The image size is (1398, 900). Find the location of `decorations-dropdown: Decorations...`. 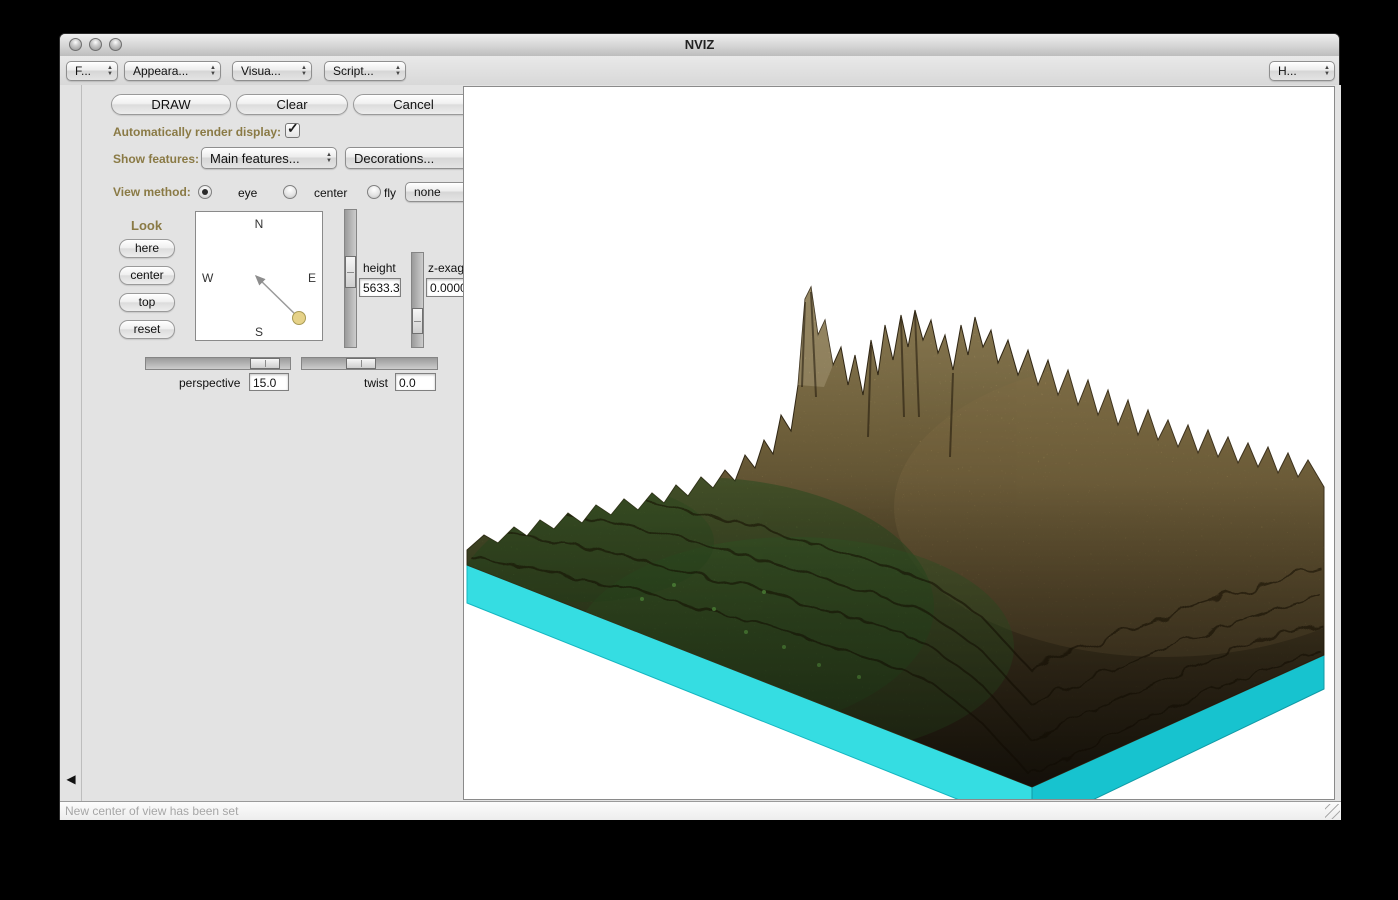

decorations-dropdown: Decorations... is located at coordinates (410, 158).